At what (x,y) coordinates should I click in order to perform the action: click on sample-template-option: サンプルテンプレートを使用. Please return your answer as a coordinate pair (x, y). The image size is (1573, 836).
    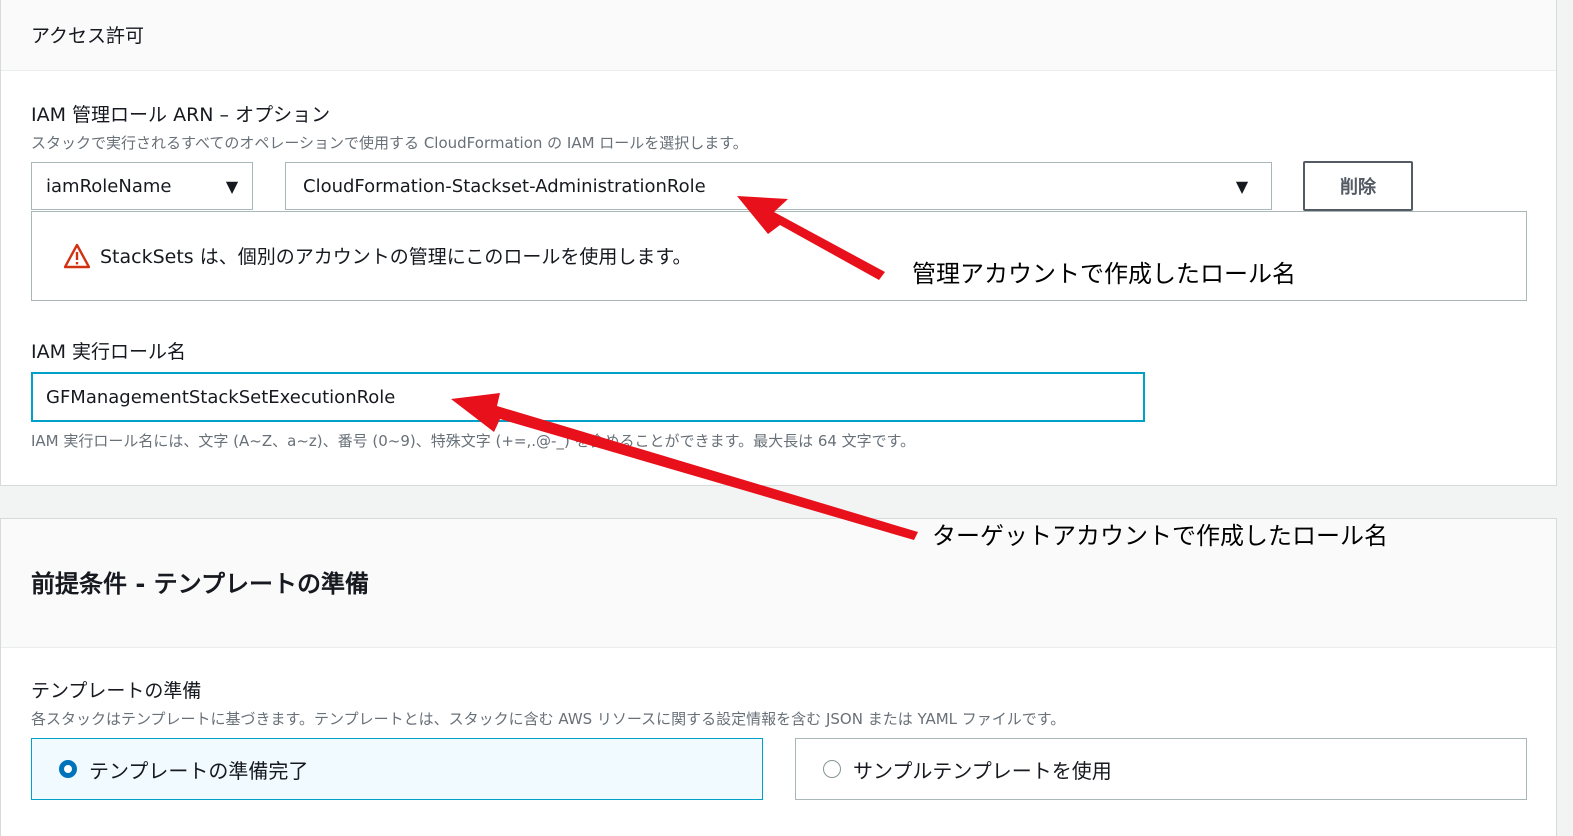
    Looking at the image, I should click on (1161, 769).